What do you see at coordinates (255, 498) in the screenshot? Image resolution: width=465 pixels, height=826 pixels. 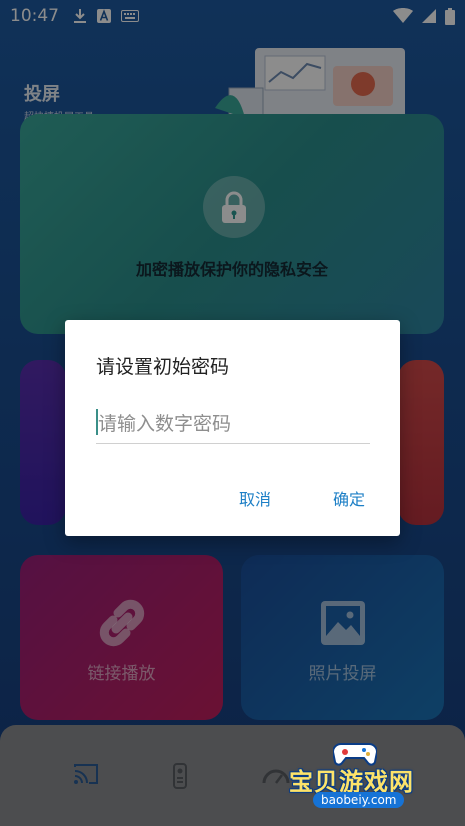 I see `cancel-button: 取消` at bounding box center [255, 498].